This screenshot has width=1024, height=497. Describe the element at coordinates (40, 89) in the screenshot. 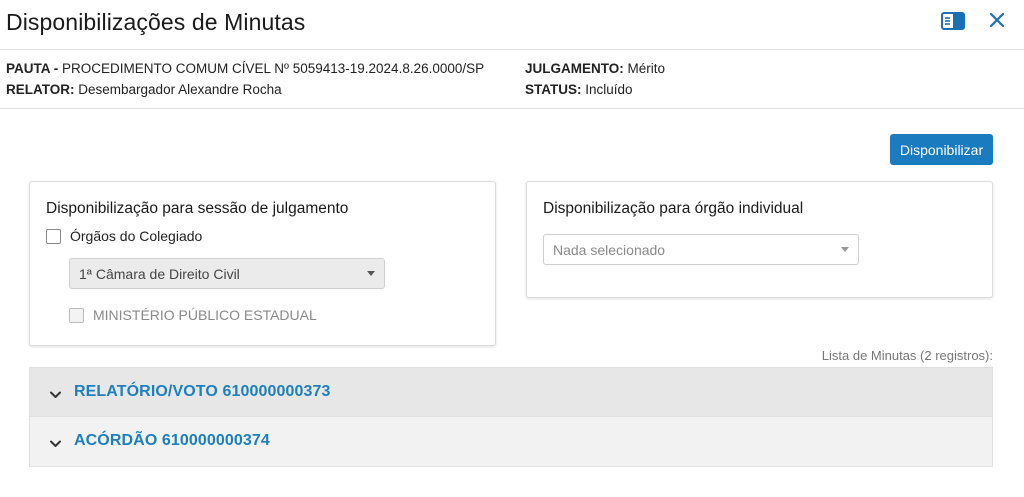

I see `relator-label: RELATOR:` at that location.